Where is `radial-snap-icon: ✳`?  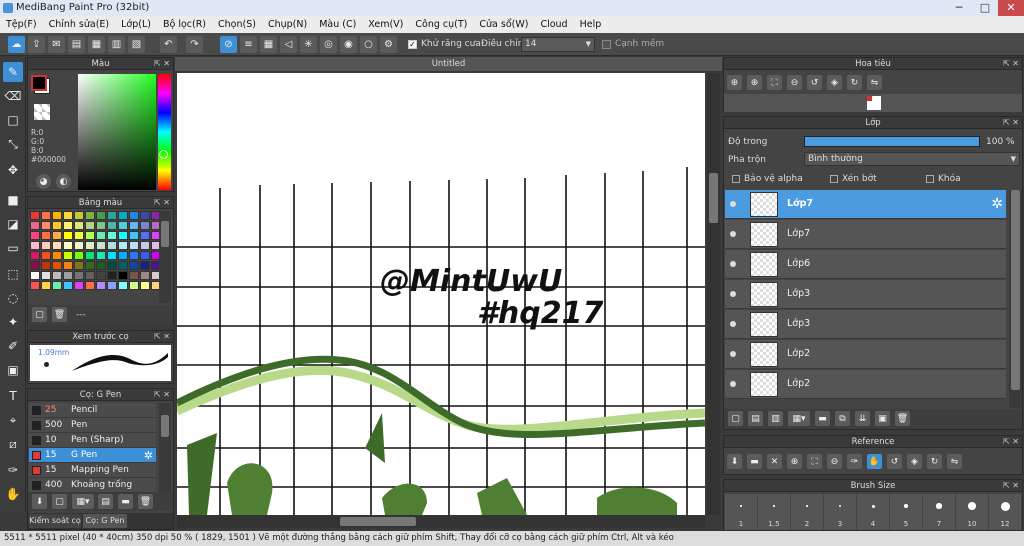
radial-snap-icon: ✳ is located at coordinates (308, 44).